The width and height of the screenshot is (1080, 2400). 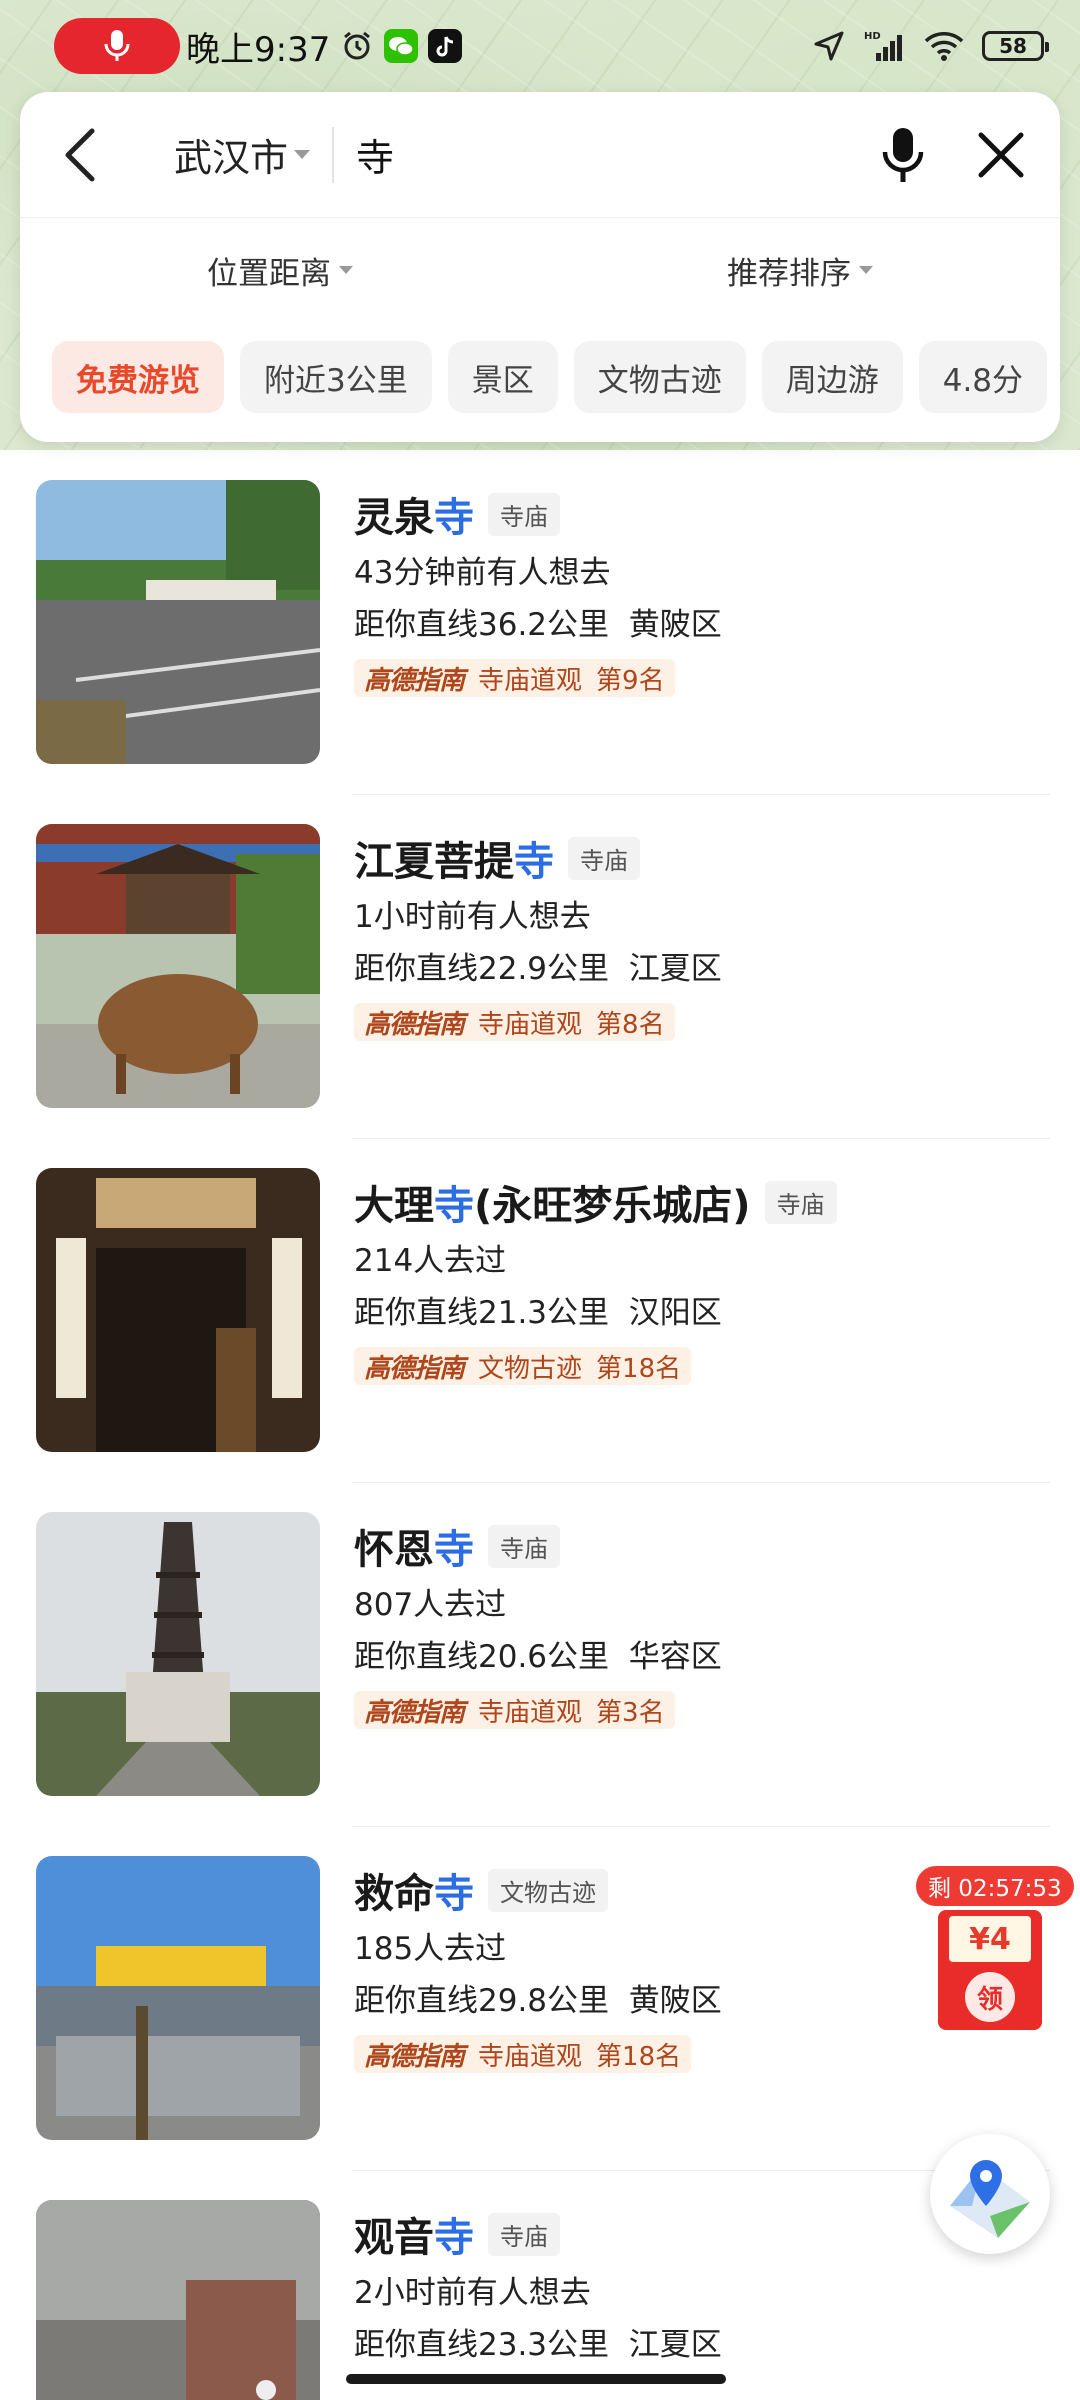 I want to click on city-selector: 武汉市, so click(x=242, y=154).